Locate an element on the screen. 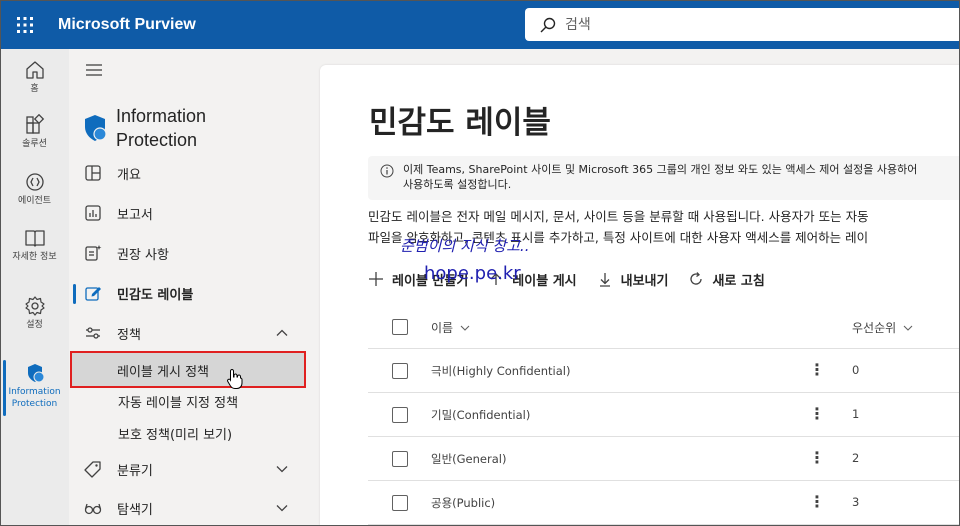  nav-title: Information Protection is located at coordinates (161, 128).